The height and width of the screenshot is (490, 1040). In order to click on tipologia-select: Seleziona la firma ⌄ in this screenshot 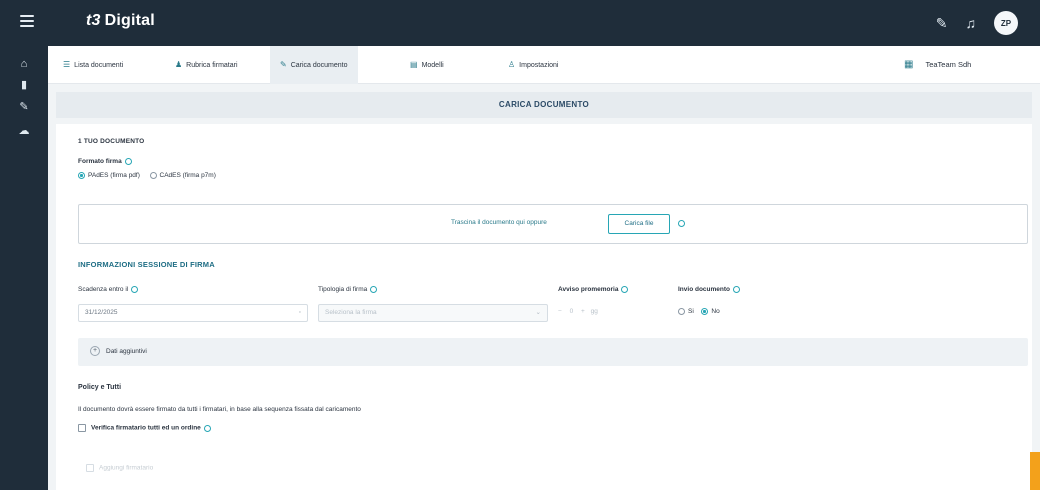, I will do `click(433, 313)`.